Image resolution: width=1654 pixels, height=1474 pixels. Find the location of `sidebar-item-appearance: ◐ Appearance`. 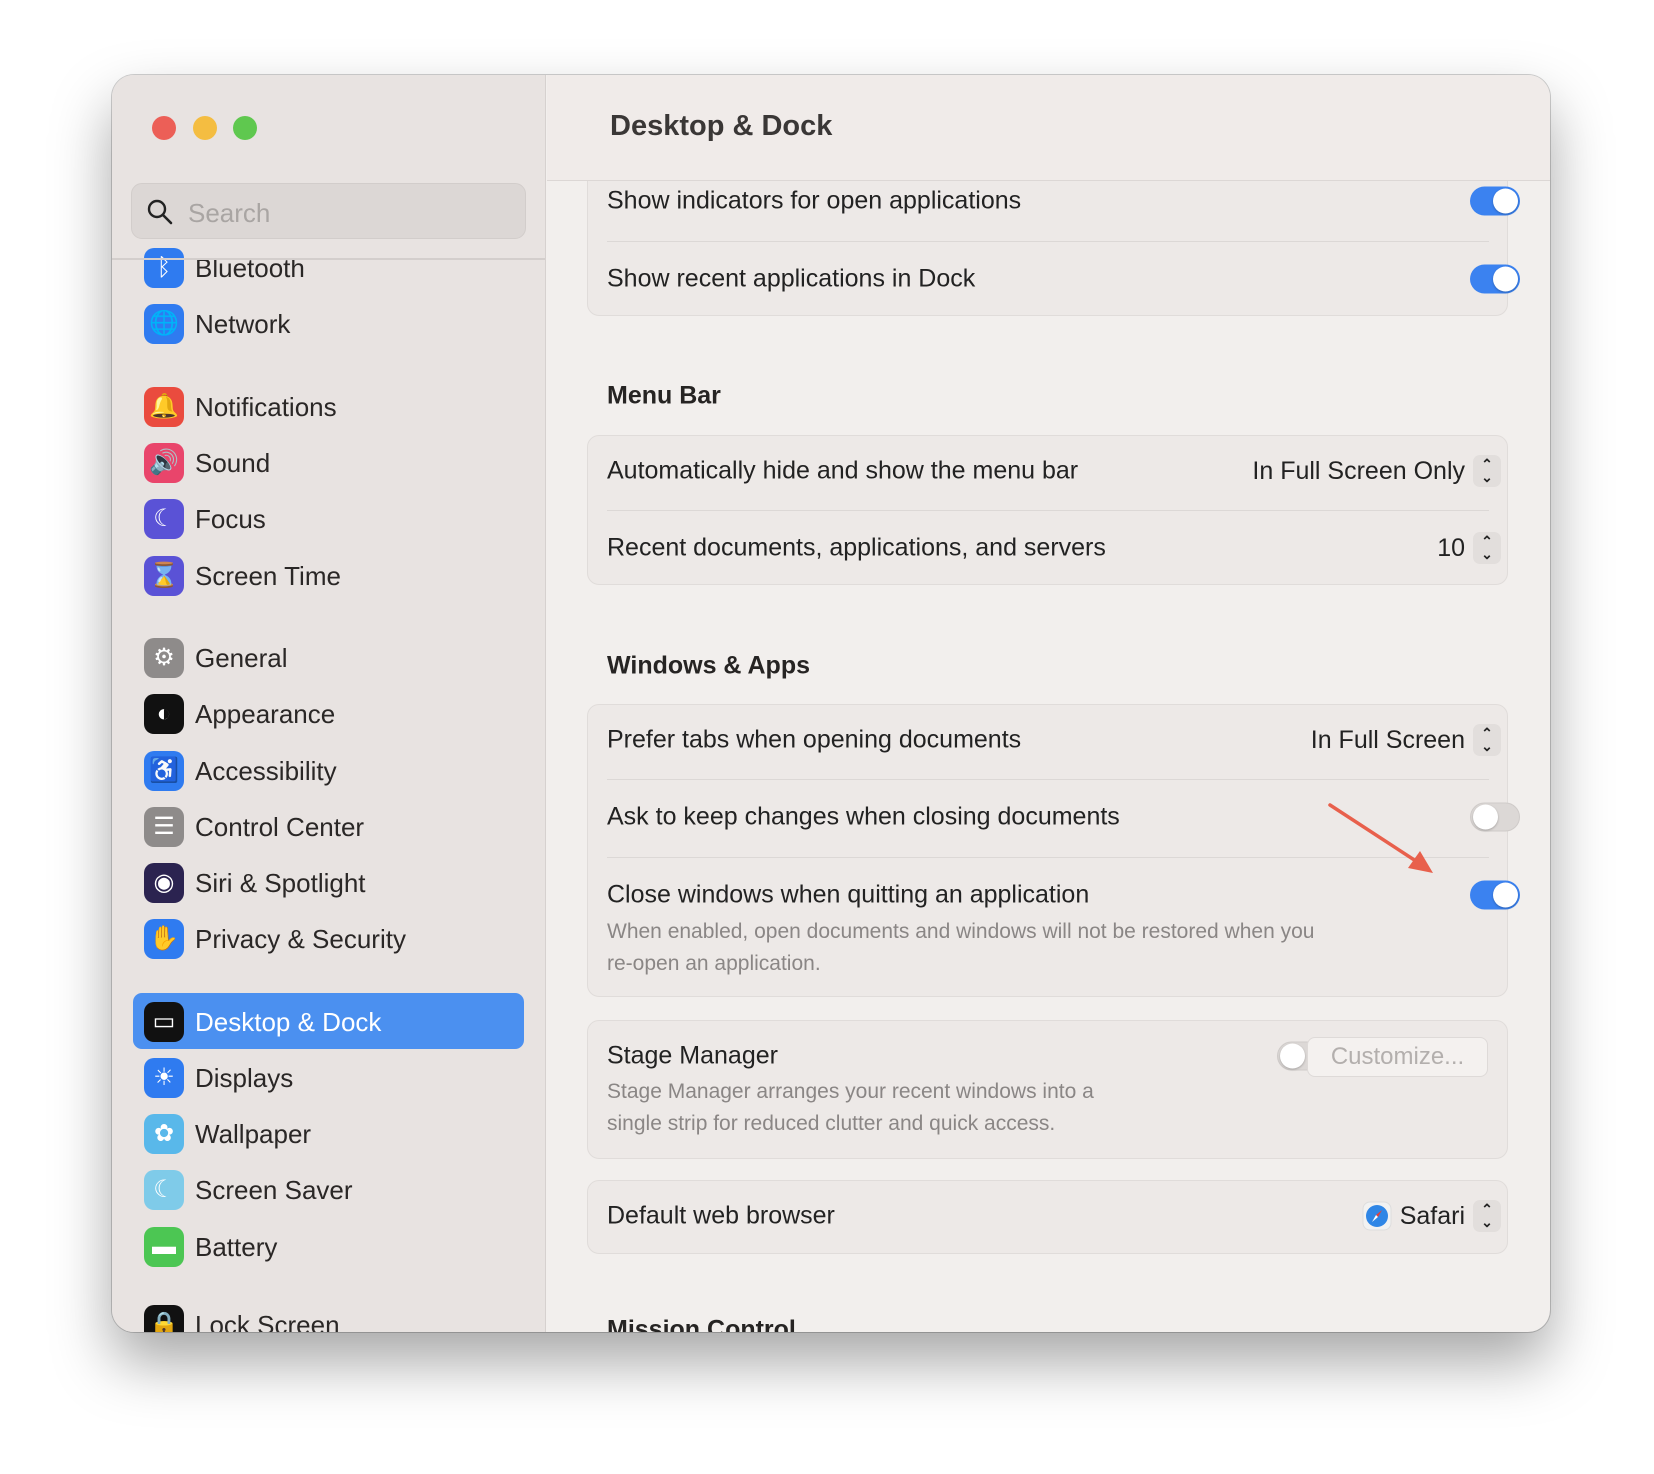

sidebar-item-appearance: ◐ Appearance is located at coordinates (328, 714).